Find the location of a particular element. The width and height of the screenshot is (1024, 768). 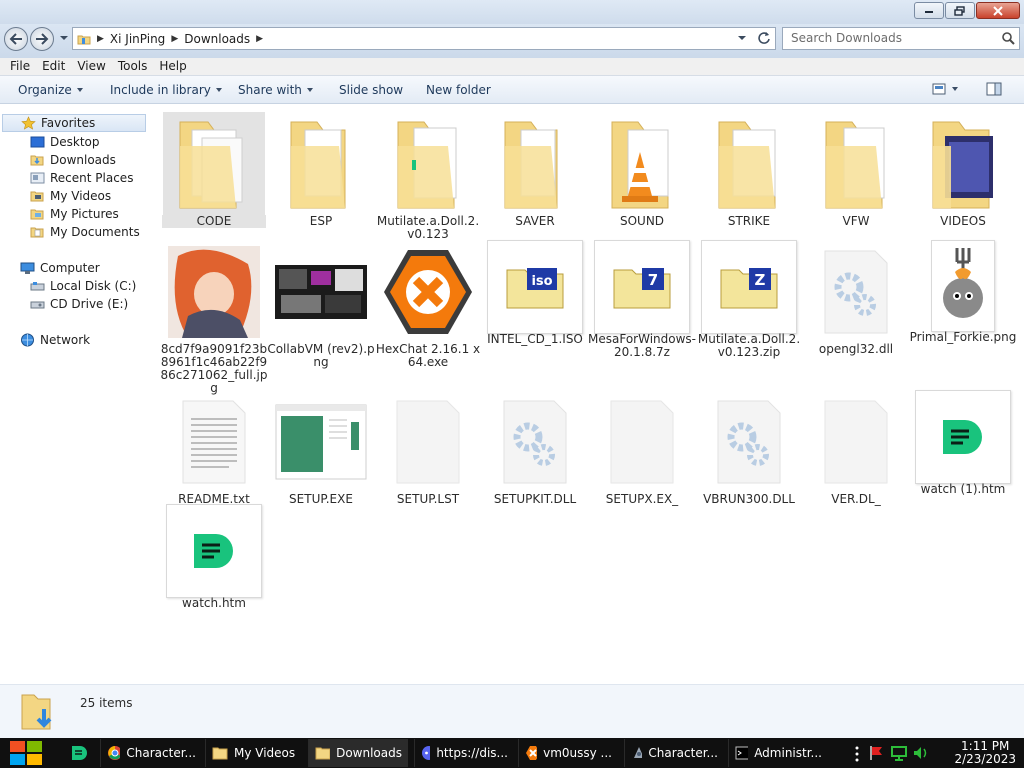

back-button is located at coordinates (16, 39).